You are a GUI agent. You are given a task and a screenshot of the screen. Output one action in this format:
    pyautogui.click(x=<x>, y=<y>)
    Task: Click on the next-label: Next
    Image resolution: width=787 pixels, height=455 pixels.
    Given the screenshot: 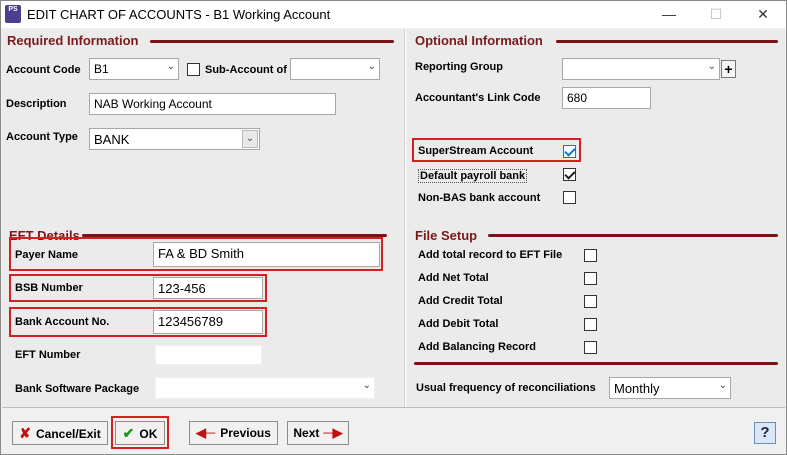 What is the action you would take?
    pyautogui.click(x=306, y=433)
    